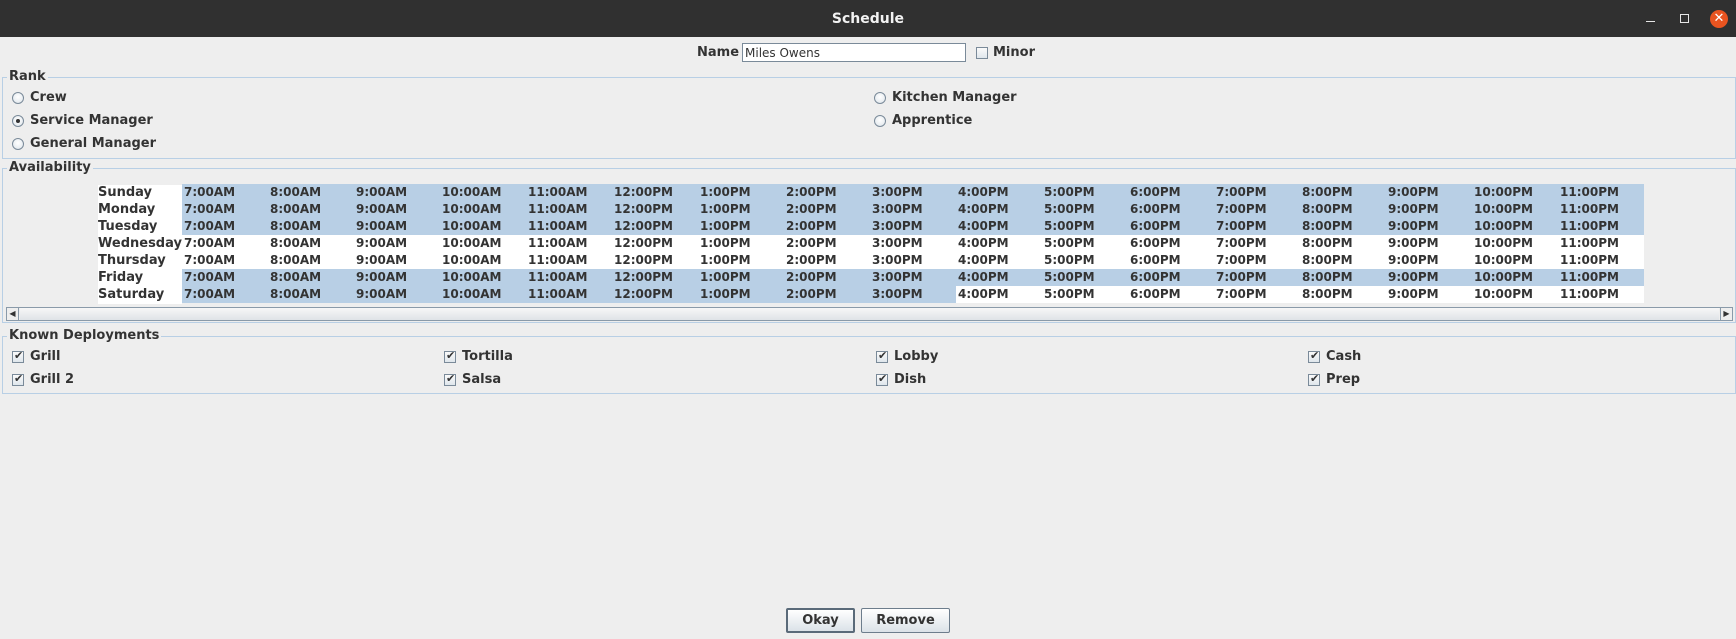 The image size is (1736, 639). What do you see at coordinates (39, 97) in the screenshot?
I see `rank-option: Crew` at bounding box center [39, 97].